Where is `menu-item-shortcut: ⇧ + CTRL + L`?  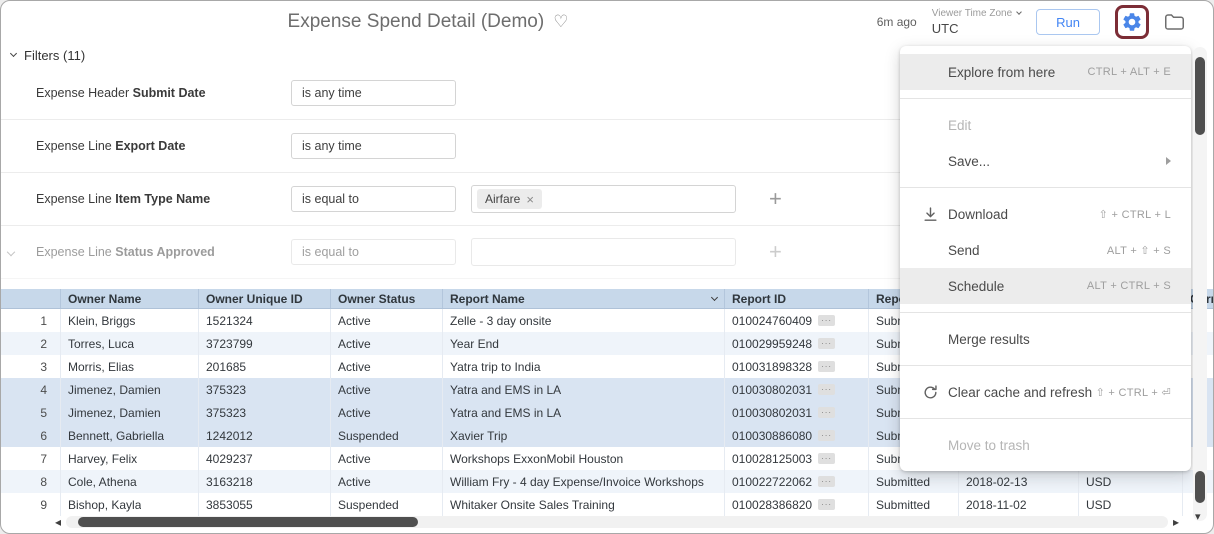 menu-item-shortcut: ⇧ + CTRL + L is located at coordinates (1134, 214).